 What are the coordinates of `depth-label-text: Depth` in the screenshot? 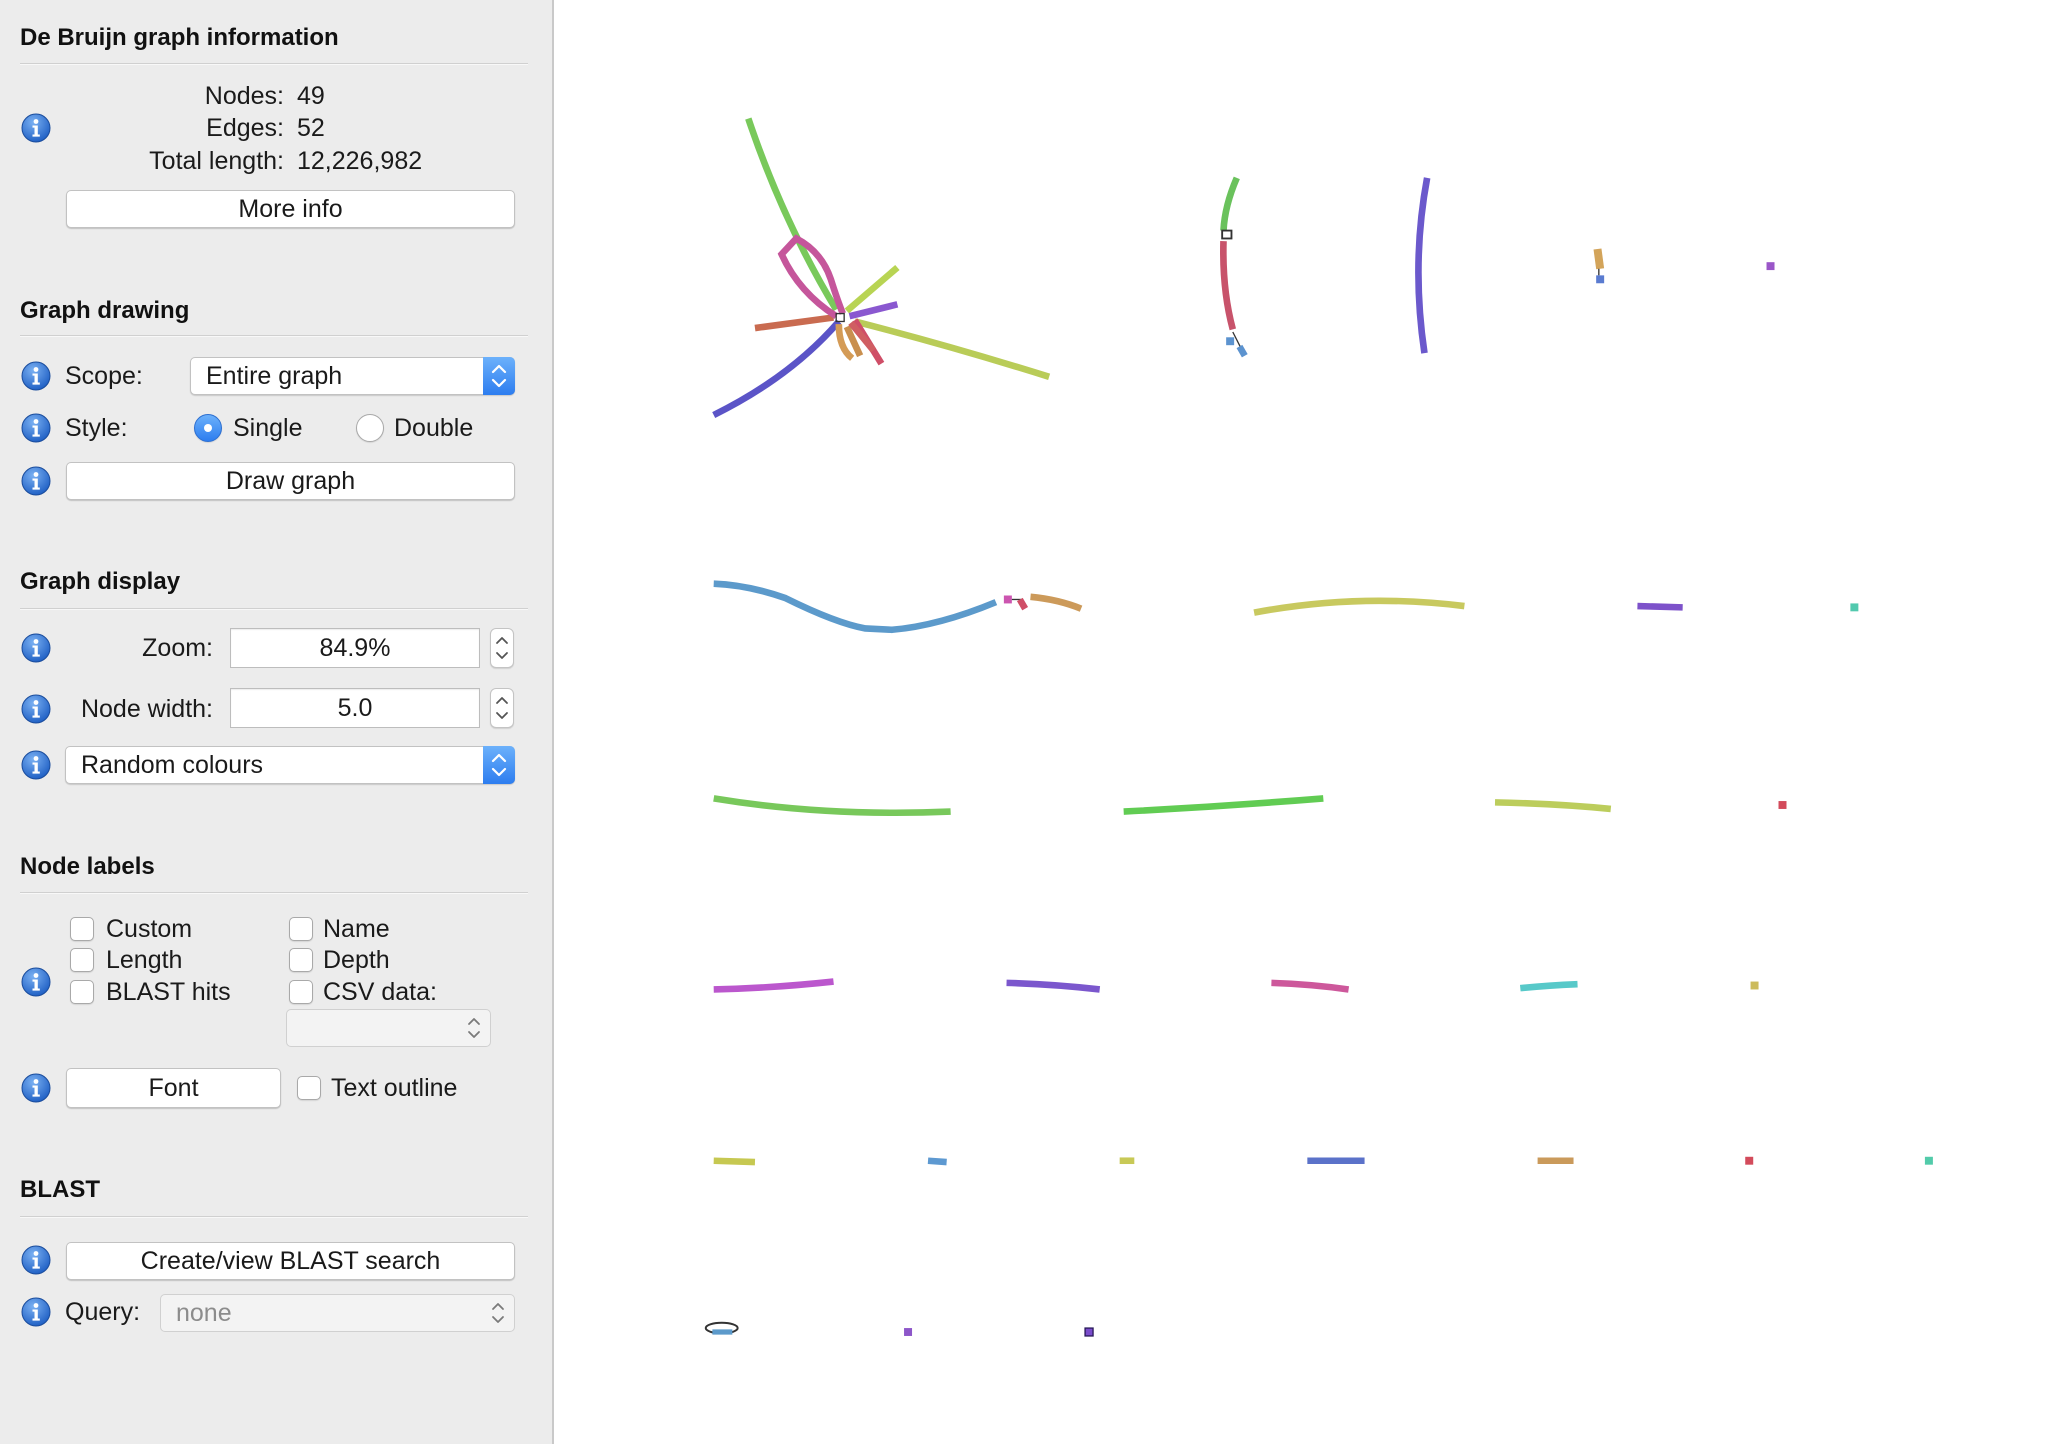 It's located at (356, 960).